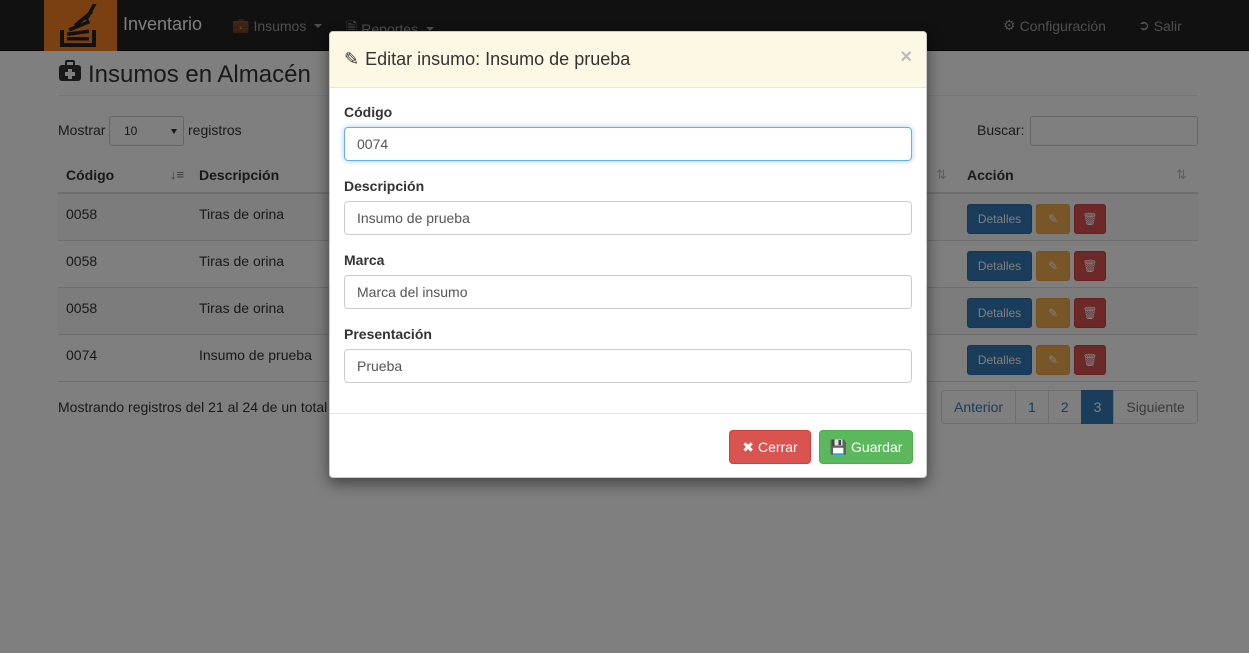  What do you see at coordinates (877, 447) in the screenshot?
I see `save-button-label: Guardar` at bounding box center [877, 447].